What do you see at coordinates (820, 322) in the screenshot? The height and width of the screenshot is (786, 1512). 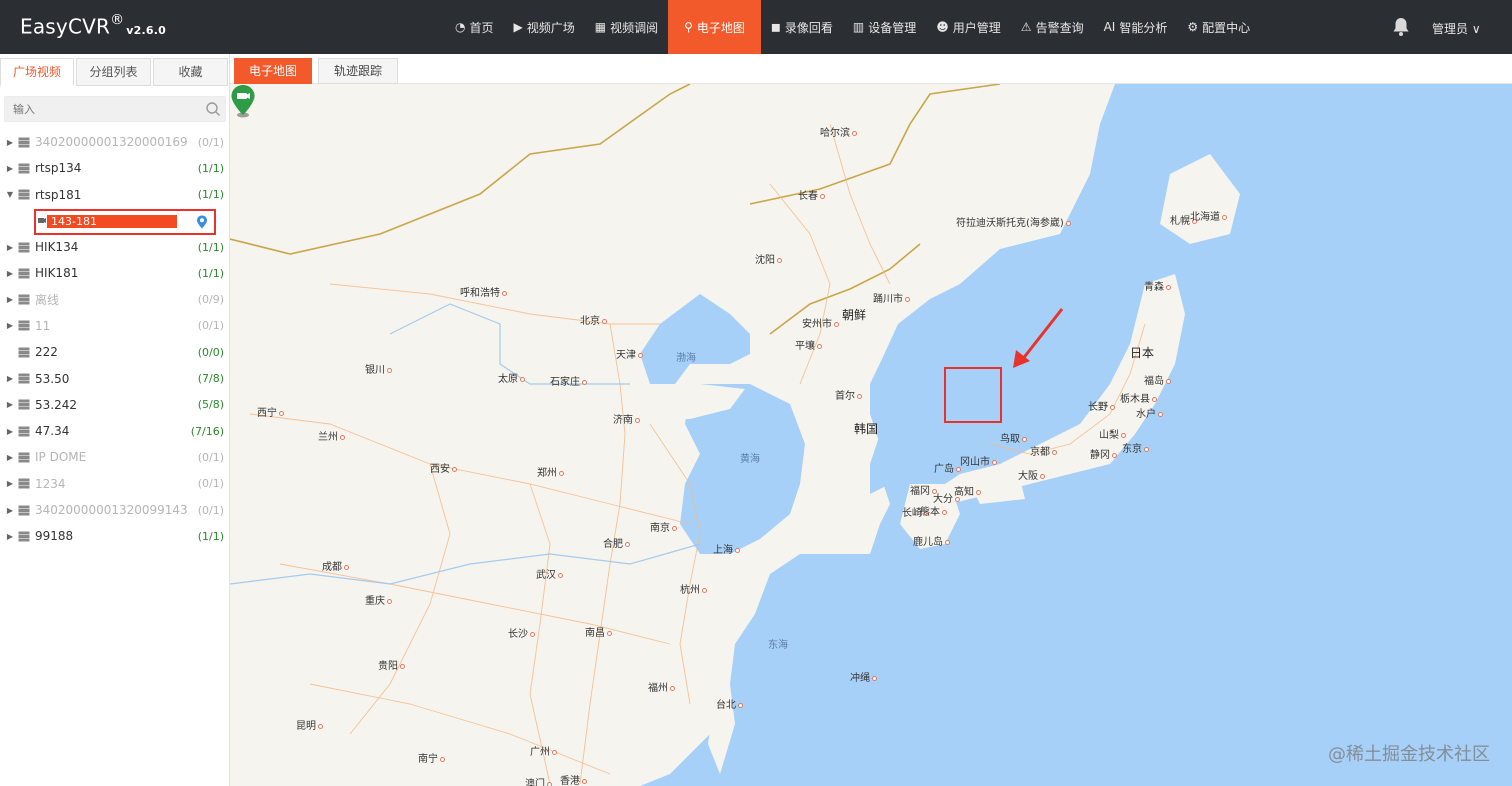 I see `city-label: 安州市` at bounding box center [820, 322].